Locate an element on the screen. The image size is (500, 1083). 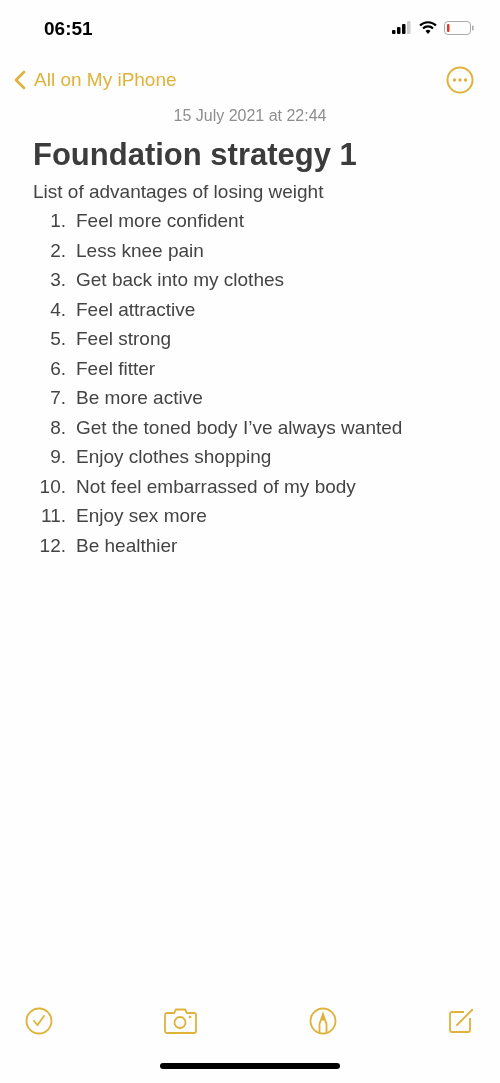
more-icon is located at coordinates (460, 80).